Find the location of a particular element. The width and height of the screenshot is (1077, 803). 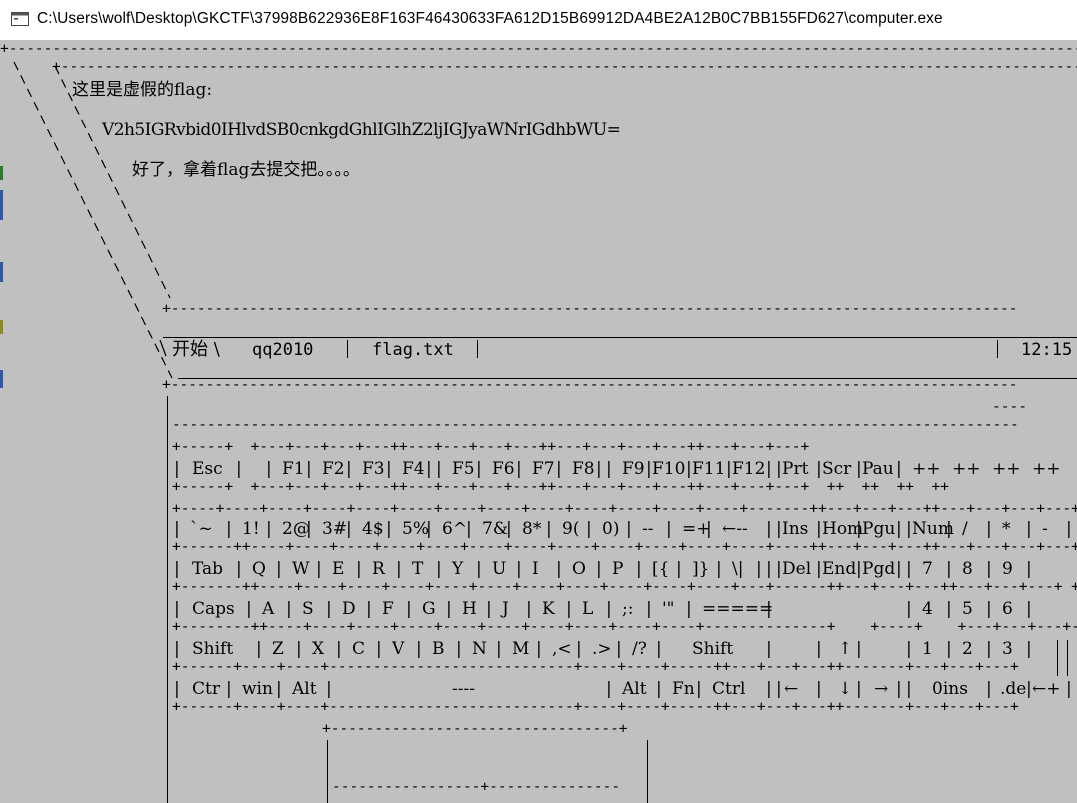

key-sym: ← is located at coordinates (791, 689).